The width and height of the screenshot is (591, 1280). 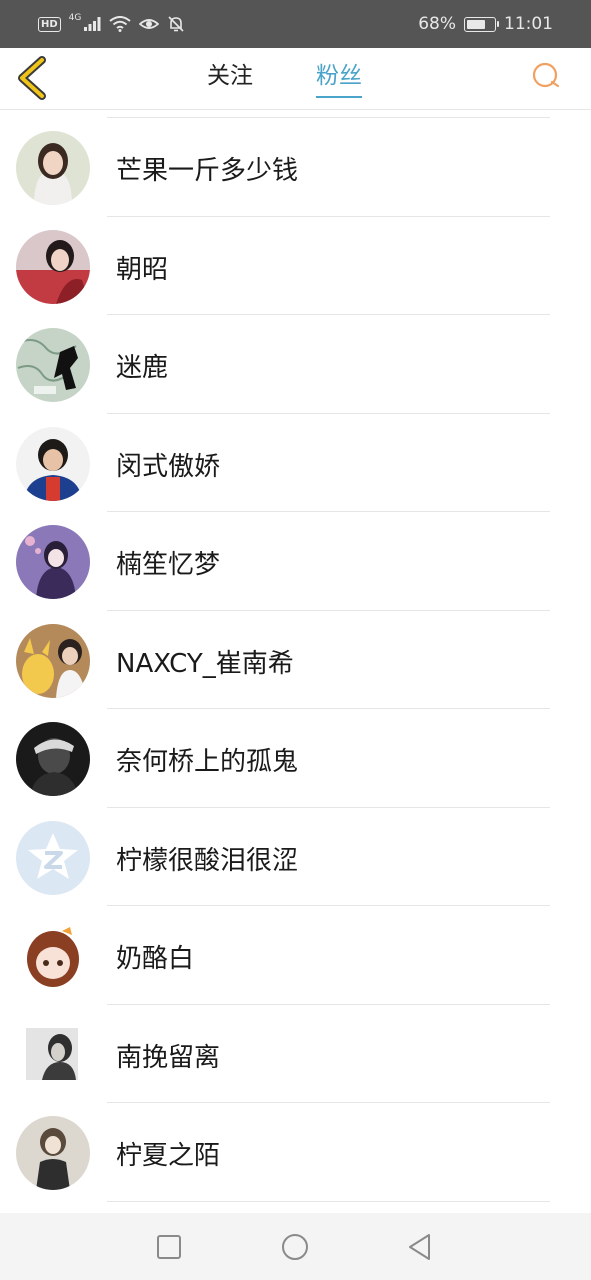 I want to click on fan-name: NAXCY_崔南希, so click(x=205, y=663).